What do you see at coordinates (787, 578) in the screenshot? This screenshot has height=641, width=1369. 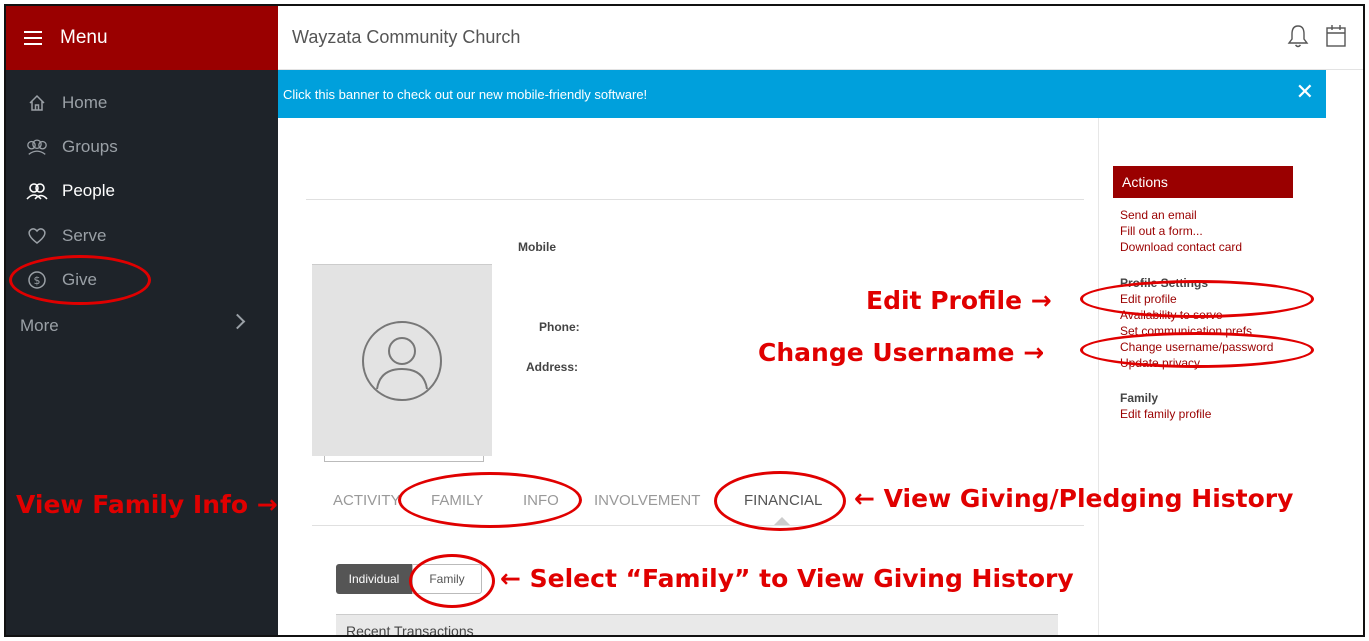 I see `annotation-select-family: ← Select “Family” to View Giving History` at bounding box center [787, 578].